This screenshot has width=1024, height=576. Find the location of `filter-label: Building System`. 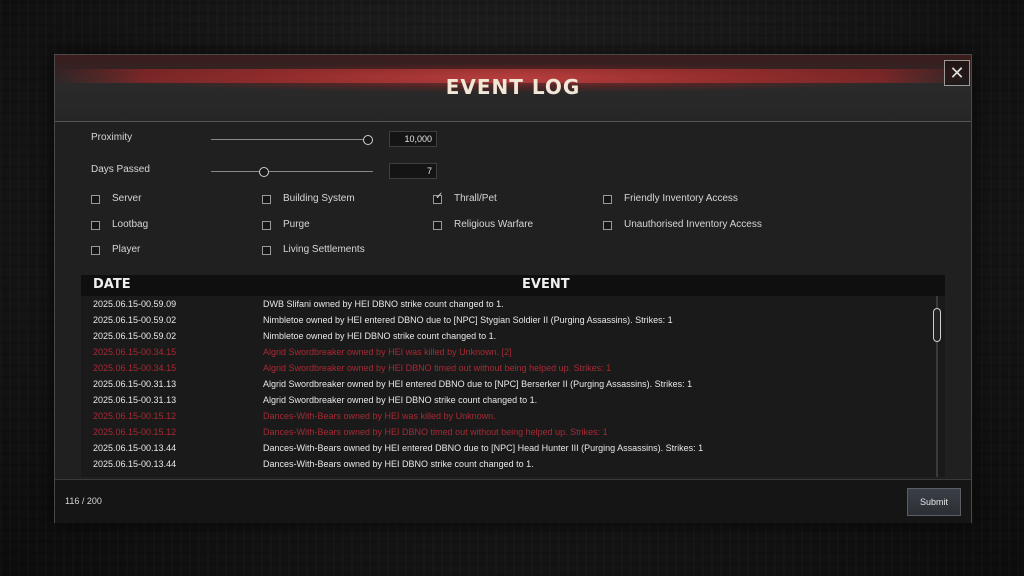

filter-label: Building System is located at coordinates (319, 198).